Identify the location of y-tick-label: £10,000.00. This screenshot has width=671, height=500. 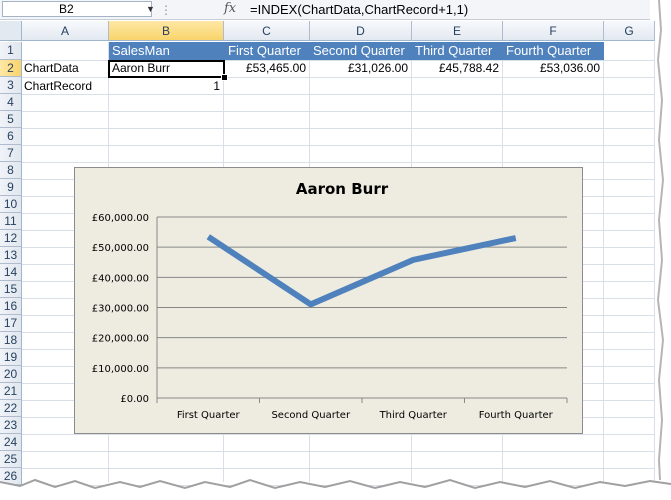
(120, 369).